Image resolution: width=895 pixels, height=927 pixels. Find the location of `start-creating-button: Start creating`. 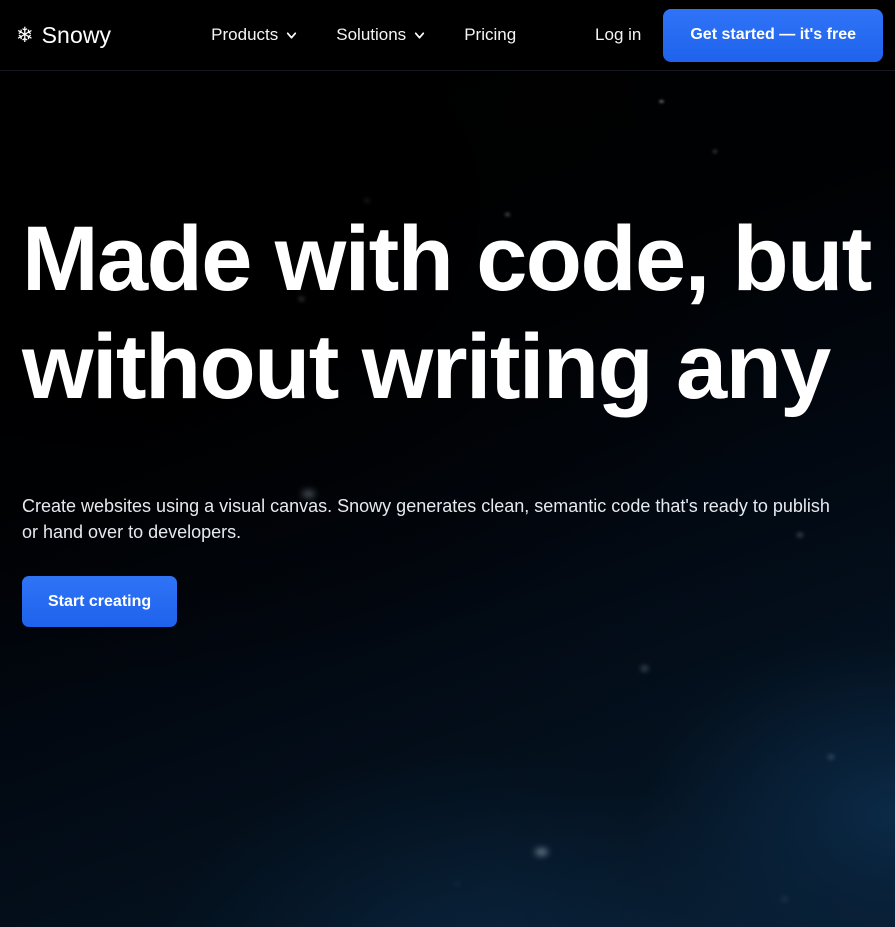

start-creating-button: Start creating is located at coordinates (100, 602).